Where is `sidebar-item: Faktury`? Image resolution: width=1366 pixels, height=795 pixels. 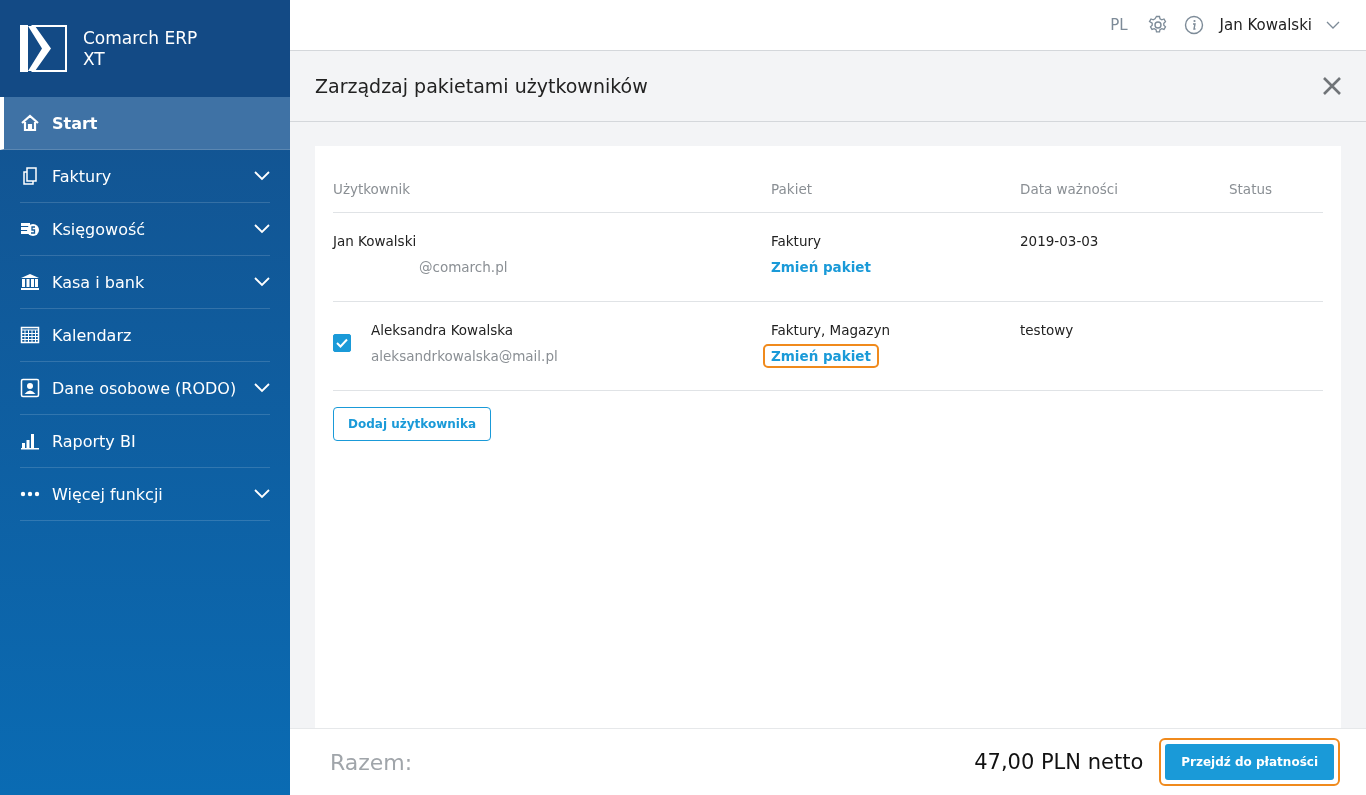 sidebar-item: Faktury is located at coordinates (145, 176).